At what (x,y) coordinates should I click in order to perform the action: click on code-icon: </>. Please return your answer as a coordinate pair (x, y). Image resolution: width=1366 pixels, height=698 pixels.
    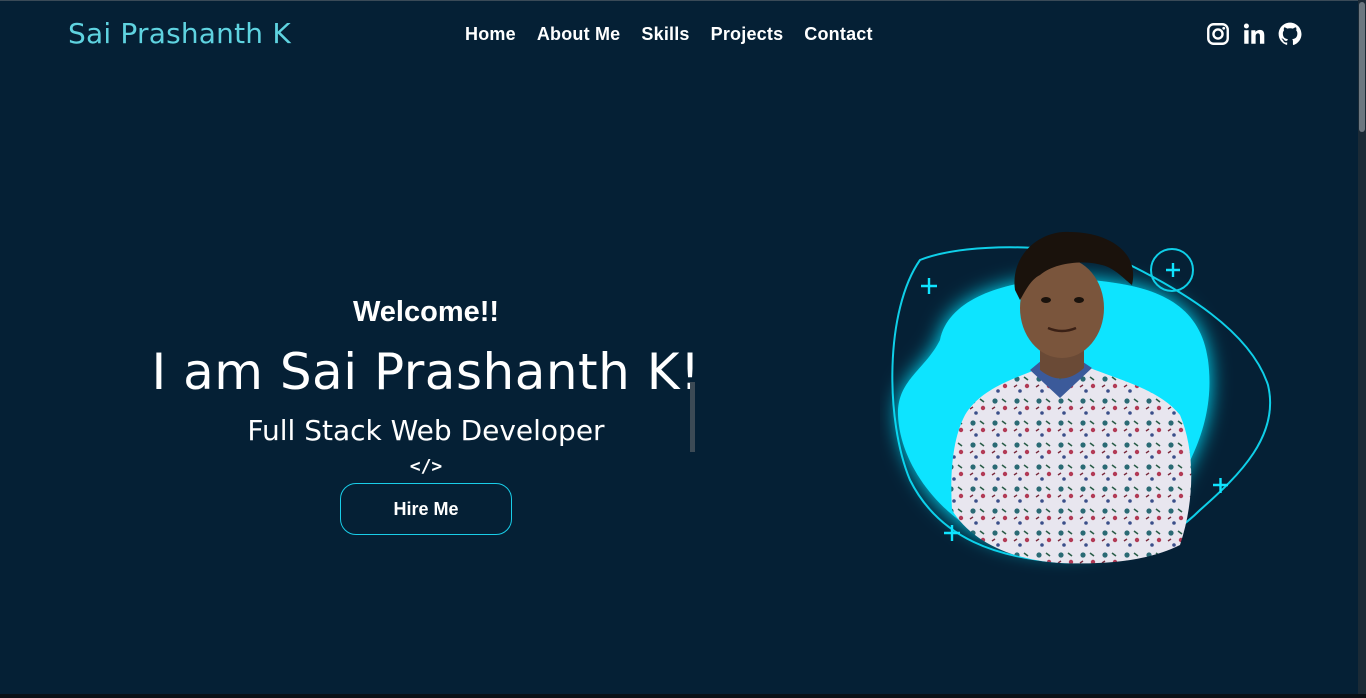
    Looking at the image, I should click on (426, 466).